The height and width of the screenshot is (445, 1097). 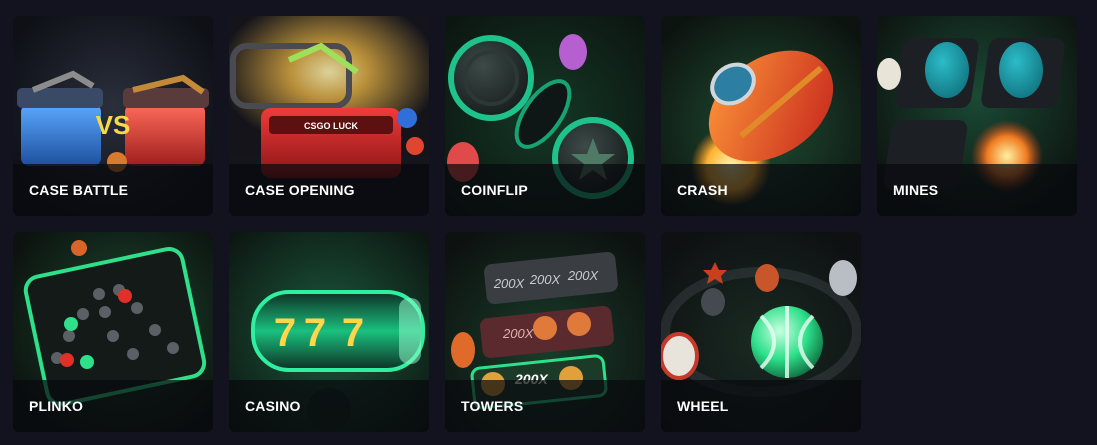 What do you see at coordinates (916, 190) in the screenshot?
I see `game-card-label: MINES` at bounding box center [916, 190].